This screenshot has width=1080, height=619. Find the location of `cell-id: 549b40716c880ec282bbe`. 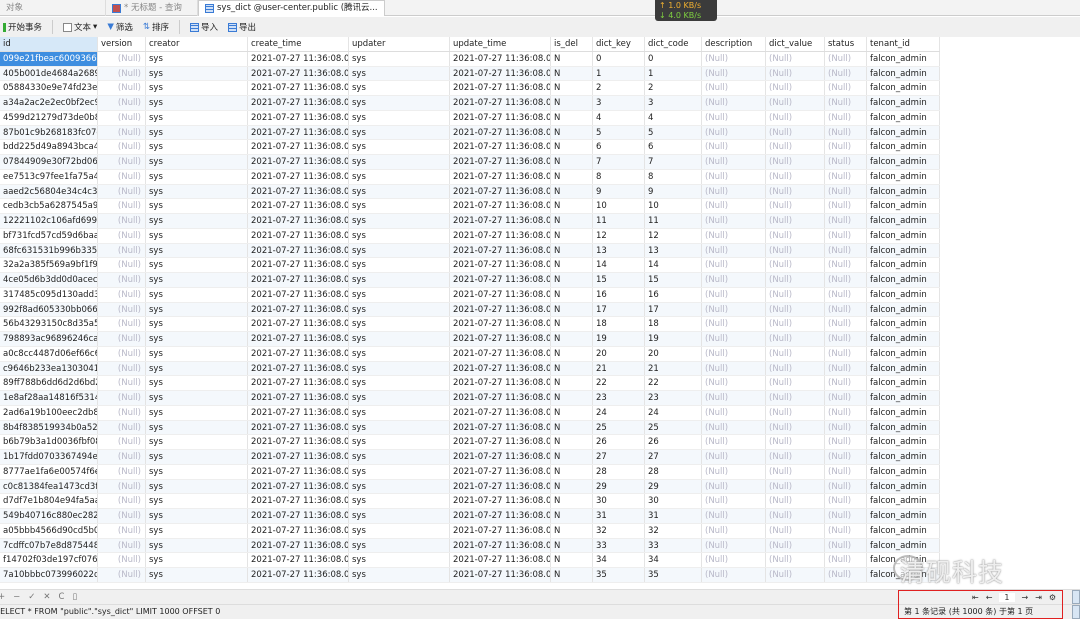

cell-id: 549b40716c880ec282bbe is located at coordinates (49, 516).